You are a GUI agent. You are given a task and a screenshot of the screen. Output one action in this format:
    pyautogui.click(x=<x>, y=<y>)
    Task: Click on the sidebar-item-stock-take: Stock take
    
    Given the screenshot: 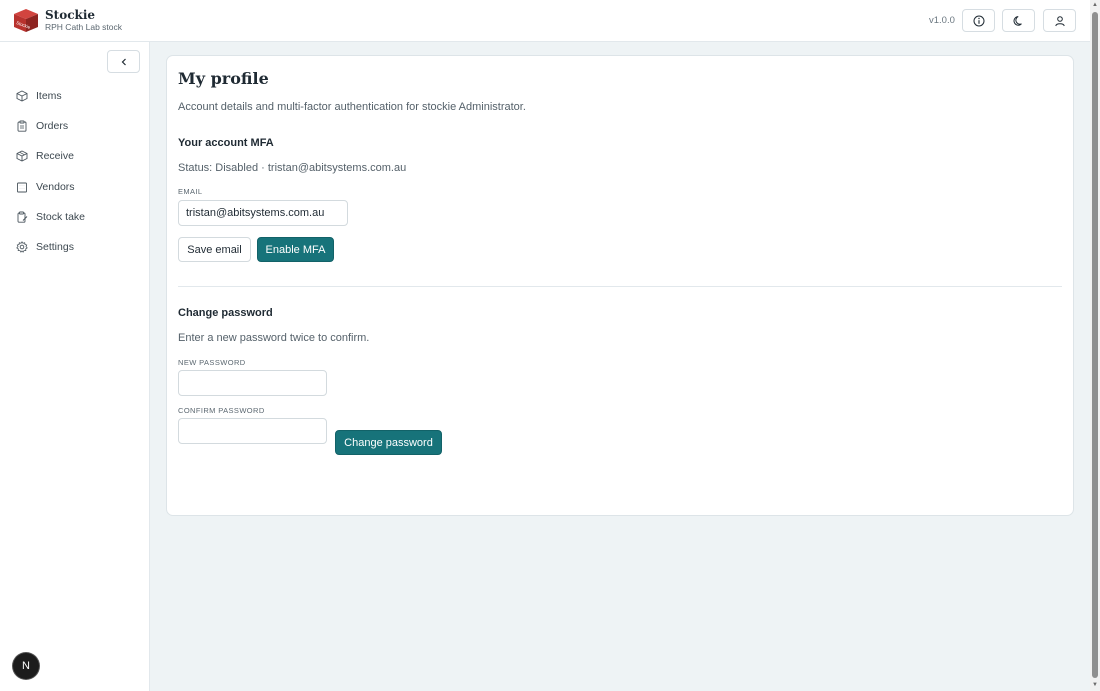 What is the action you would take?
    pyautogui.click(x=75, y=217)
    